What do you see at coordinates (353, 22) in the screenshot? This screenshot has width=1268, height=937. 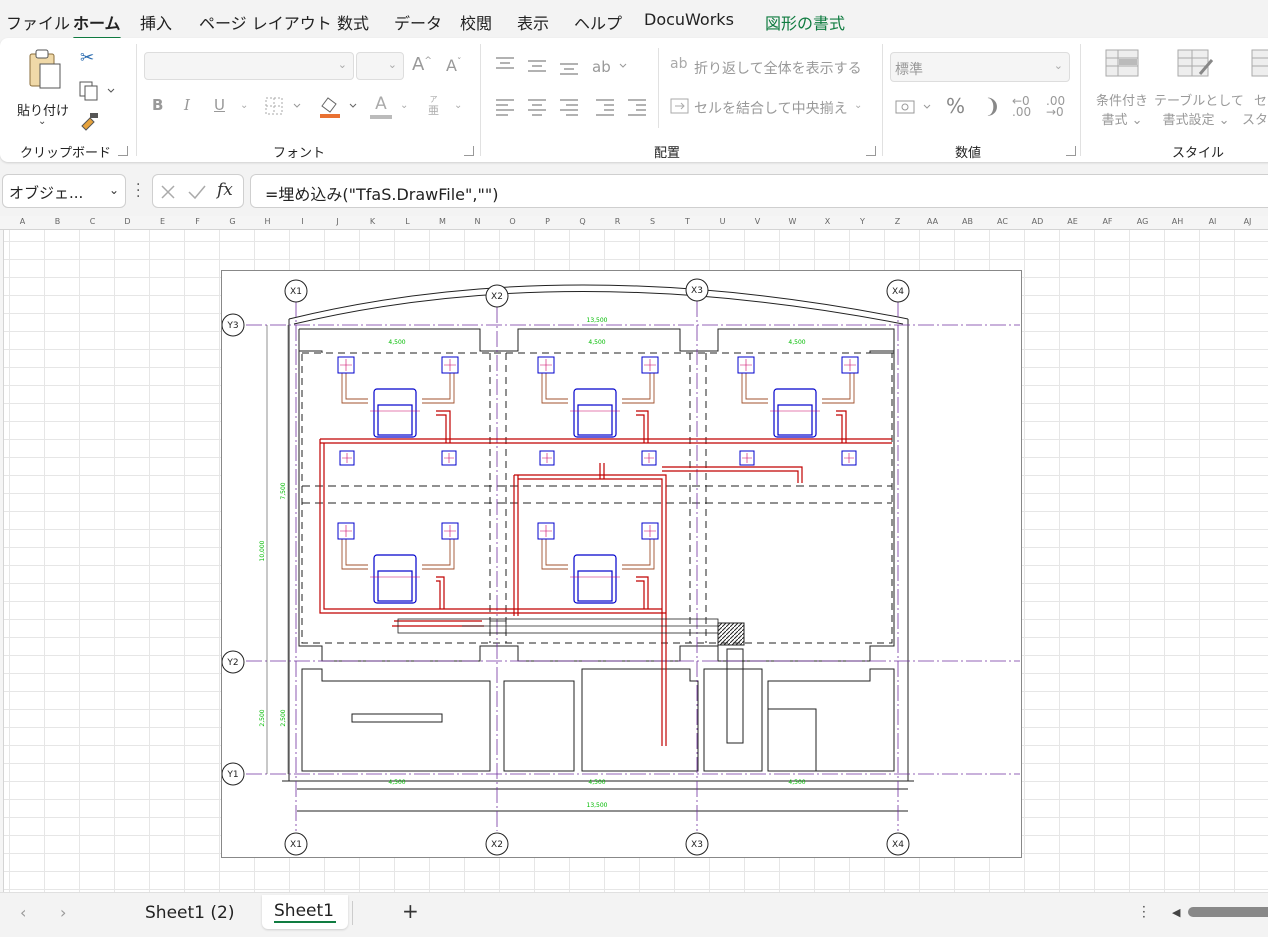 I see `tab-formulas: 数式` at bounding box center [353, 22].